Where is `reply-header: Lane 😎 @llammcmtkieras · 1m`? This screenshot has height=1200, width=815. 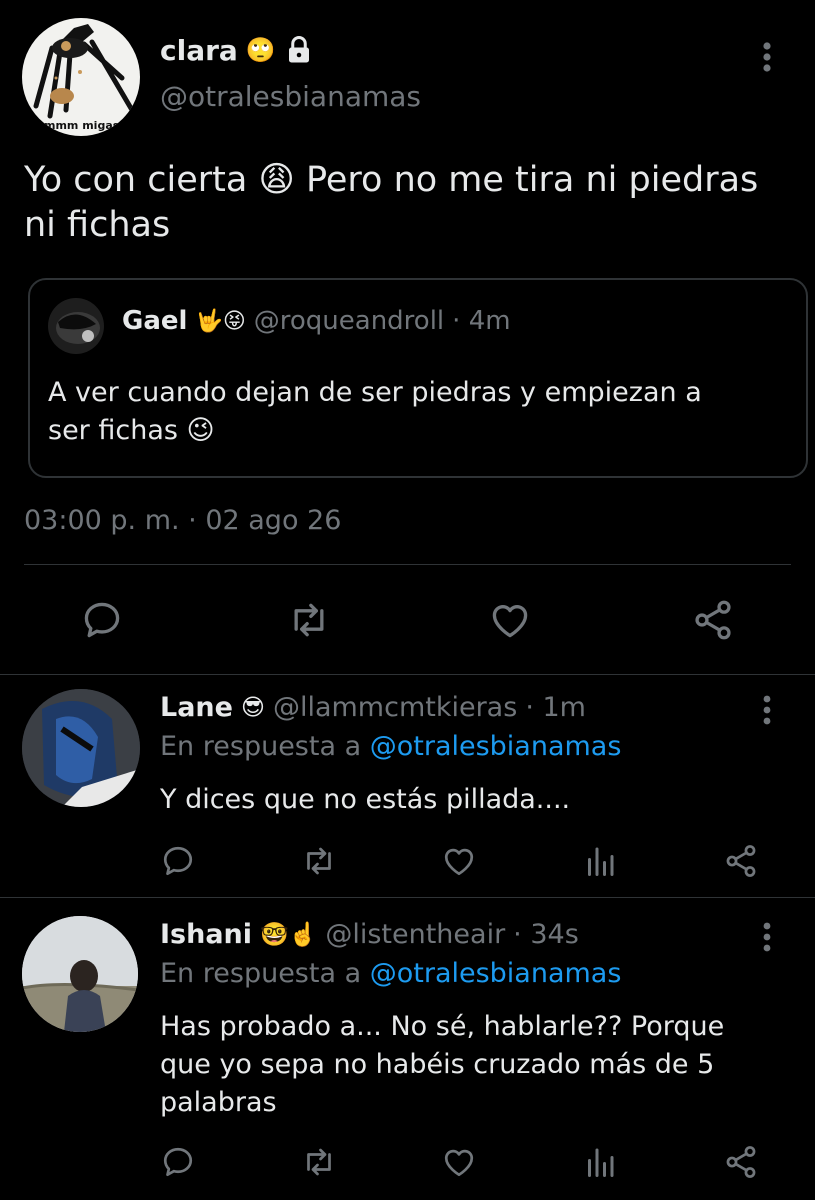 reply-header: Lane 😎 @llammcmtkieras · 1m is located at coordinates (373, 707).